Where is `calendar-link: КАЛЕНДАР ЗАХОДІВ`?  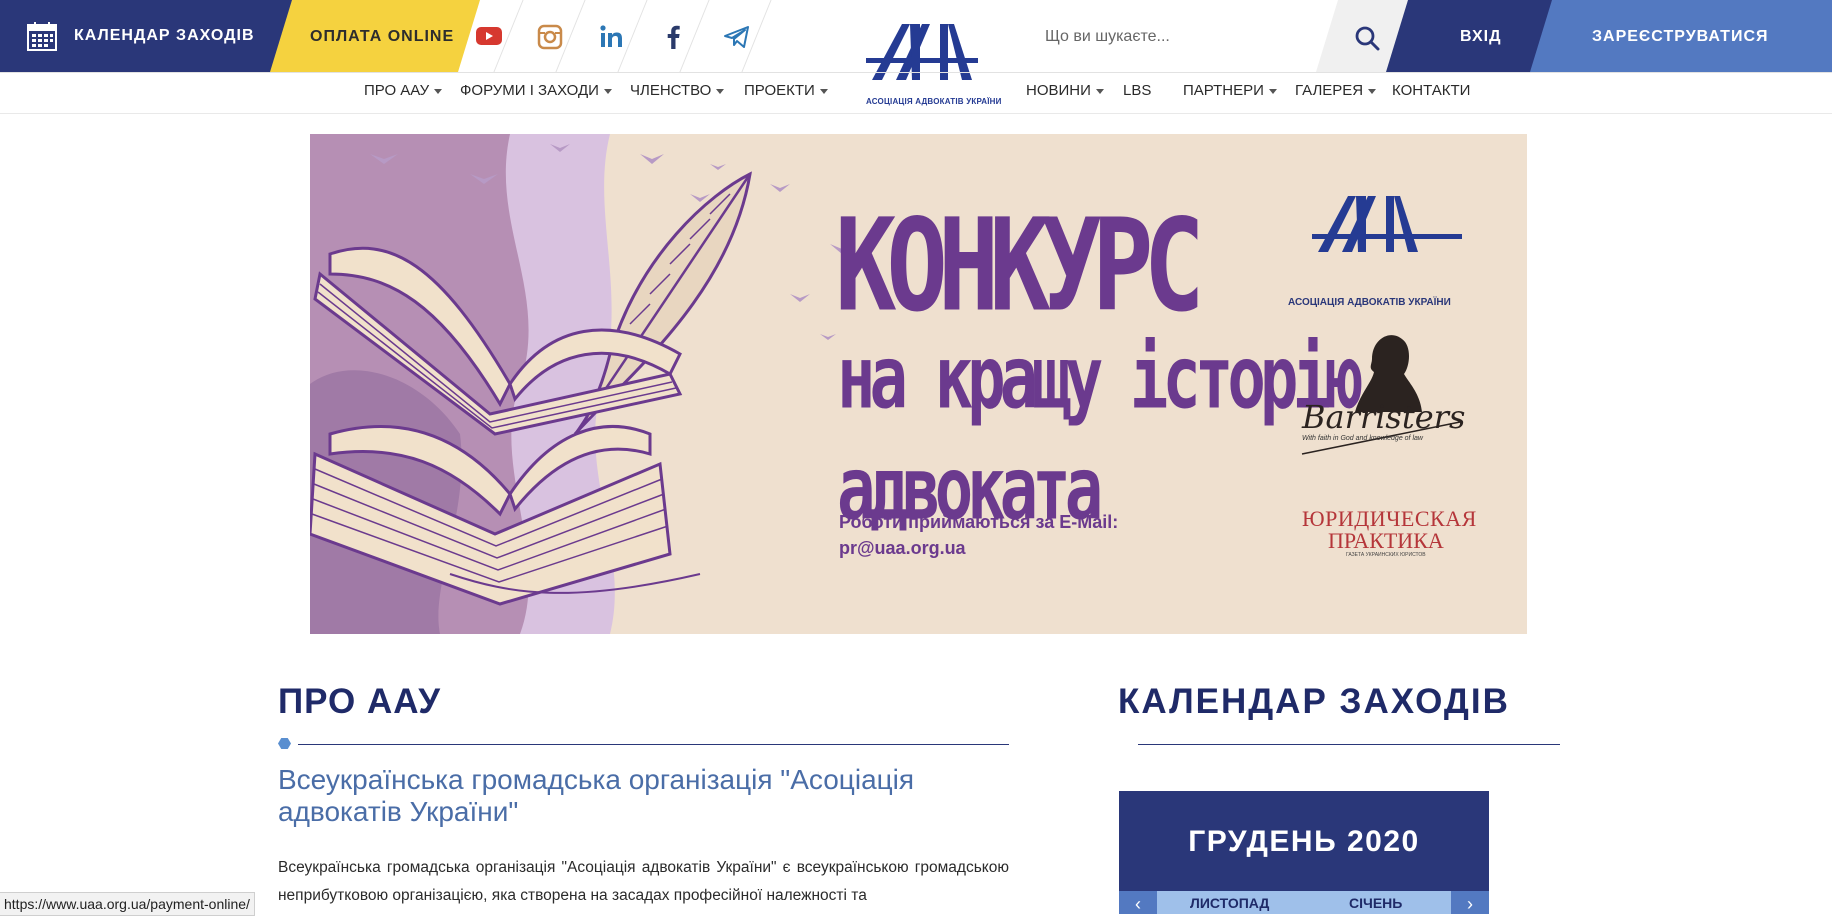 calendar-link: КАЛЕНДАР ЗАХОДІВ is located at coordinates (146, 36).